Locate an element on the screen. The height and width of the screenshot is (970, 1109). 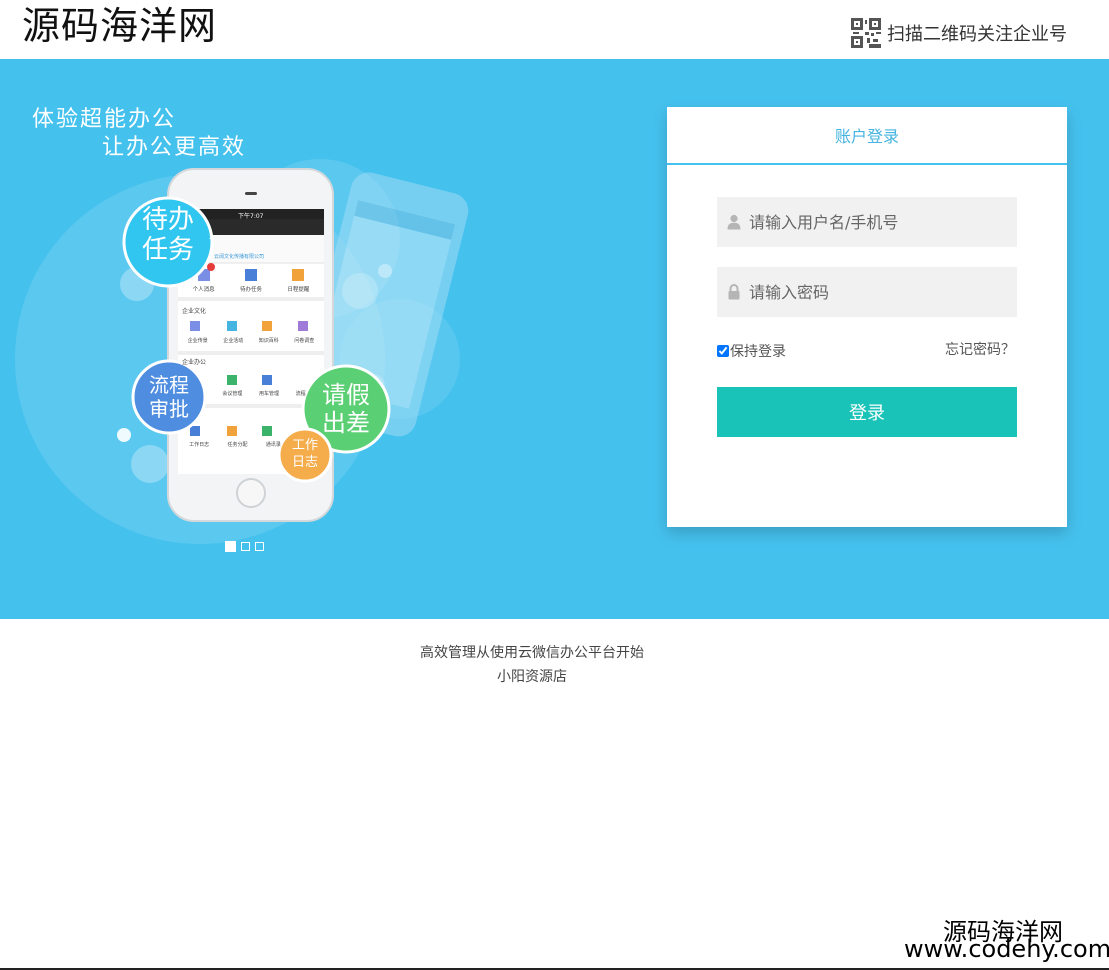
user-icon is located at coordinates (734, 222).